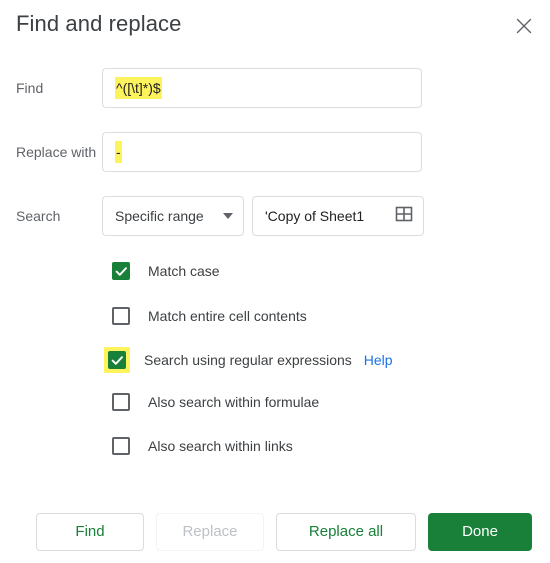 The width and height of the screenshot is (550, 563). I want to click on option-label: Match entire cell contents, so click(227, 316).